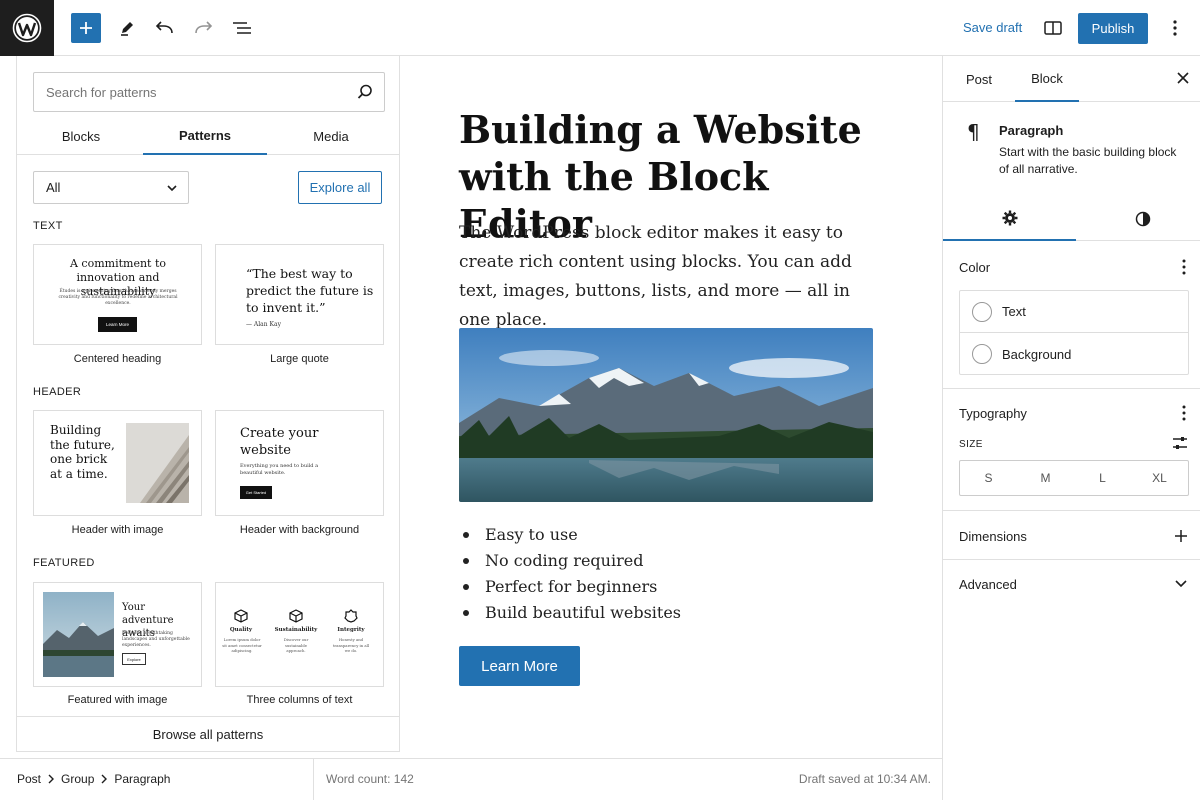  I want to click on pattern-label: Header with background, so click(299, 530).